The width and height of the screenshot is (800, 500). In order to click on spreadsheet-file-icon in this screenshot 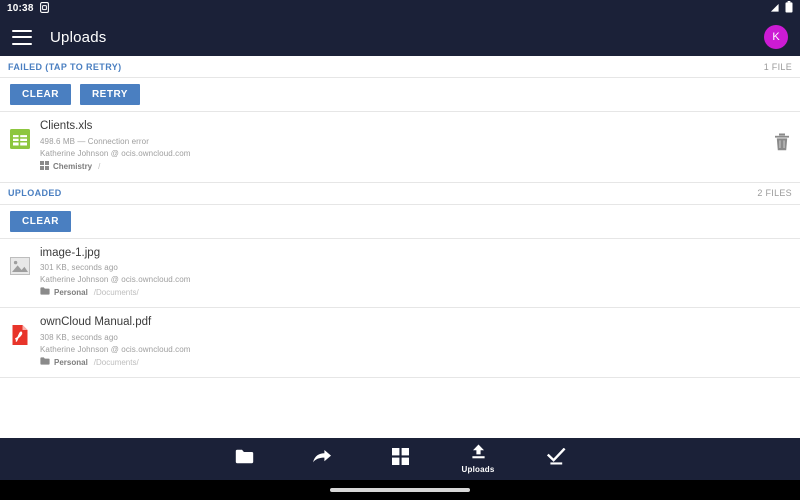, I will do `click(20, 139)`.